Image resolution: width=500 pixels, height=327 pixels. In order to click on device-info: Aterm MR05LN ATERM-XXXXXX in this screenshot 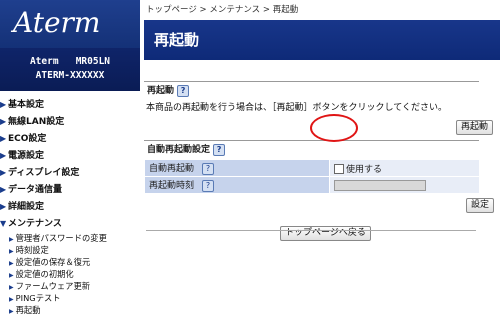, I will do `click(70, 69)`.